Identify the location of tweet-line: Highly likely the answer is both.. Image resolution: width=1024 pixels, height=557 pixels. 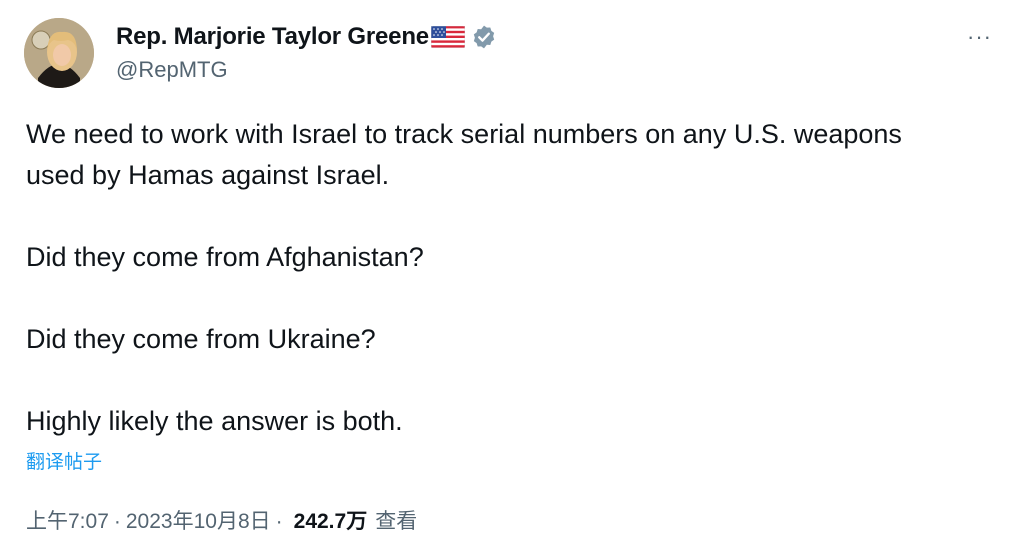
(214, 421).